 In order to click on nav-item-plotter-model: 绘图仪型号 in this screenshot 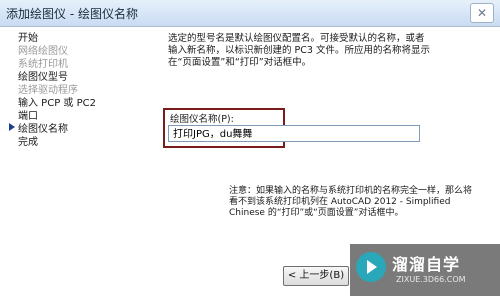, I will do `click(43, 77)`.